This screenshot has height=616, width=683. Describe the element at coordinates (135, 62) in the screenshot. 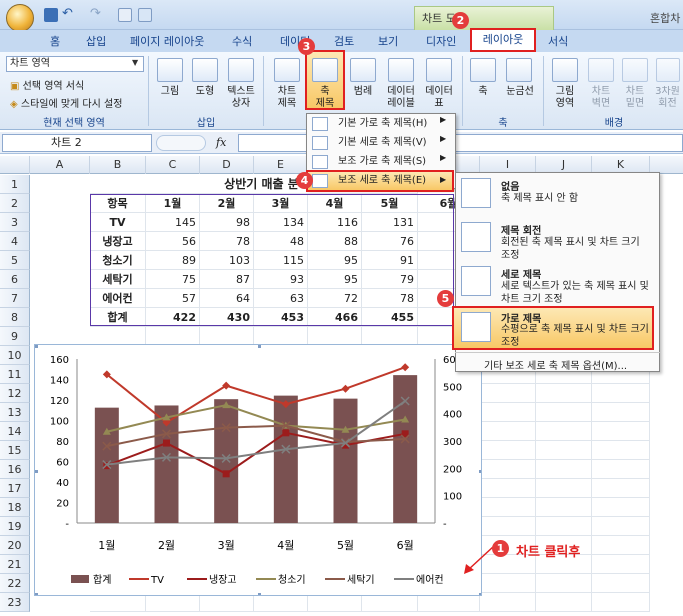

I see `chevron-down-icon: ▼` at that location.